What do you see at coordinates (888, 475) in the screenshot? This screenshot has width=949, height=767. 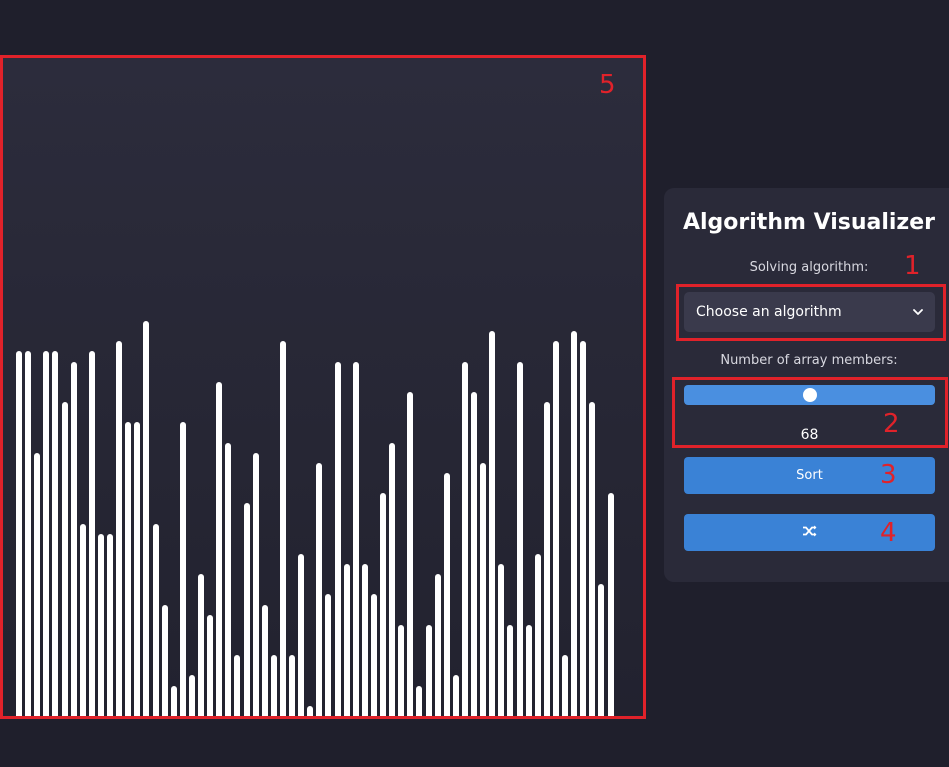 I see `annotation-3: 3` at bounding box center [888, 475].